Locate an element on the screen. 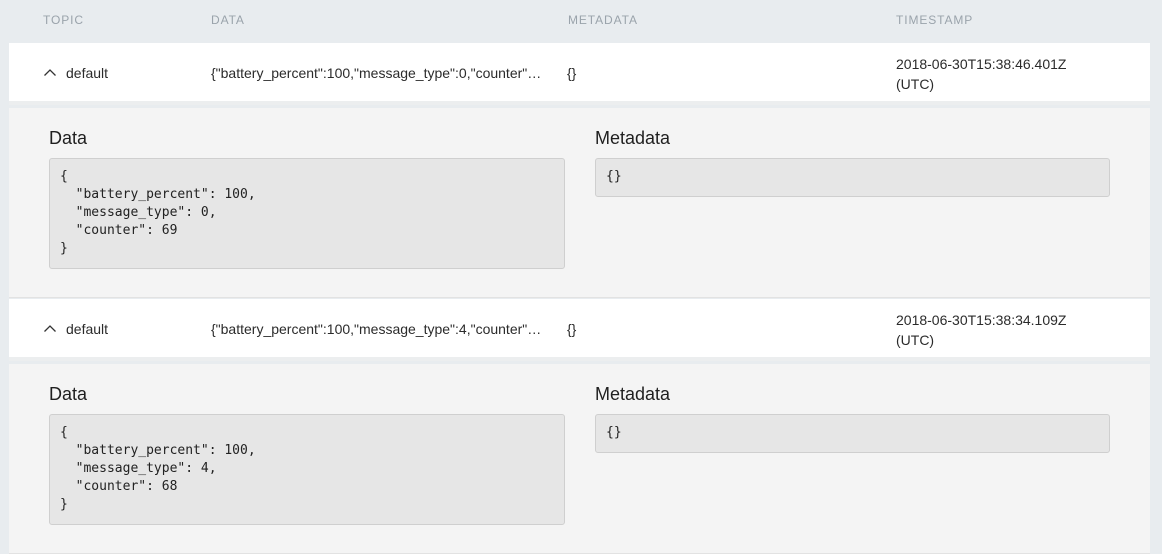 This screenshot has width=1162, height=554. table-header: TOPIC DATA METADATA TIMESTAMP is located at coordinates (581, 20).